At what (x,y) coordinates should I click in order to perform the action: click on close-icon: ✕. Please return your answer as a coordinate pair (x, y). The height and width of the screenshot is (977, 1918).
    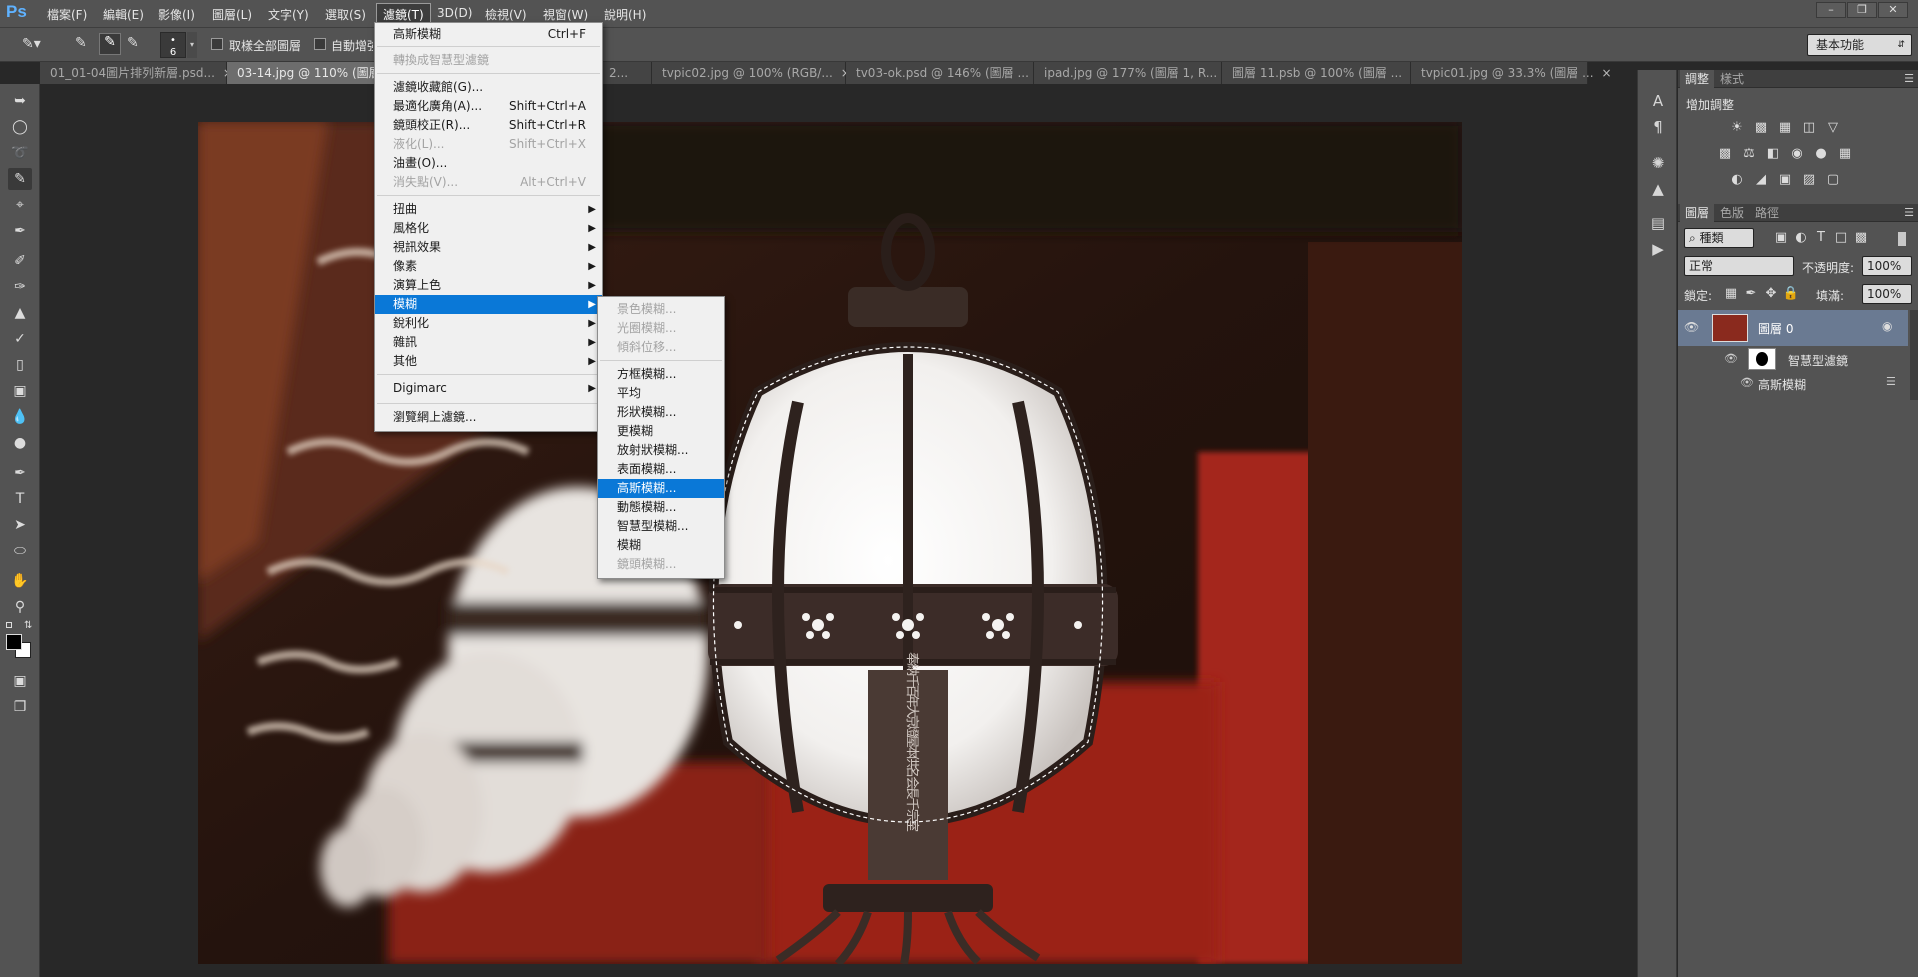
    Looking at the image, I should click on (1893, 10).